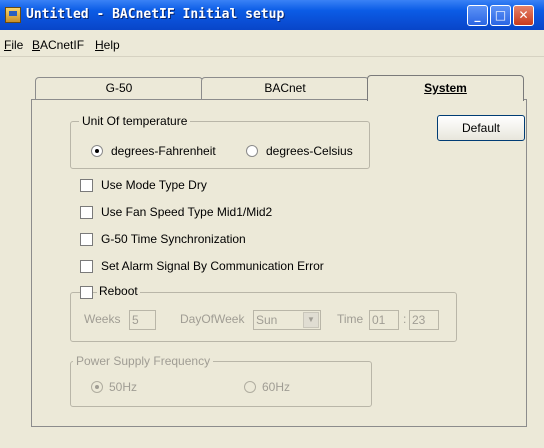  What do you see at coordinates (17, 45) in the screenshot?
I see `menu-file-rest: ile` at bounding box center [17, 45].